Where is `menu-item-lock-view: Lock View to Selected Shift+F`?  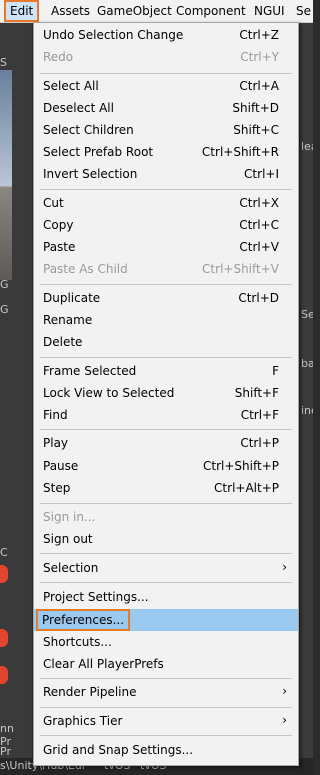 menu-item-lock-view: Lock View to Selected Shift+F is located at coordinates (166, 393).